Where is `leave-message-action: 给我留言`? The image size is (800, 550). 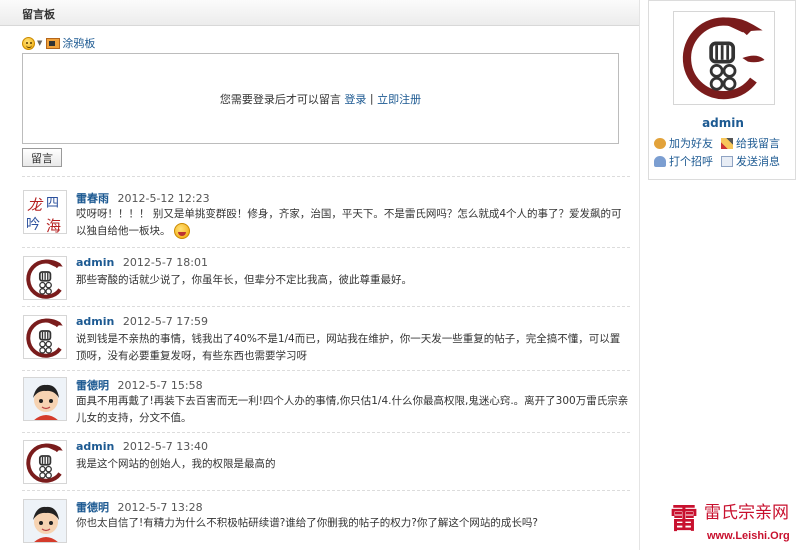 leave-message-action: 给我留言 is located at coordinates (750, 143).